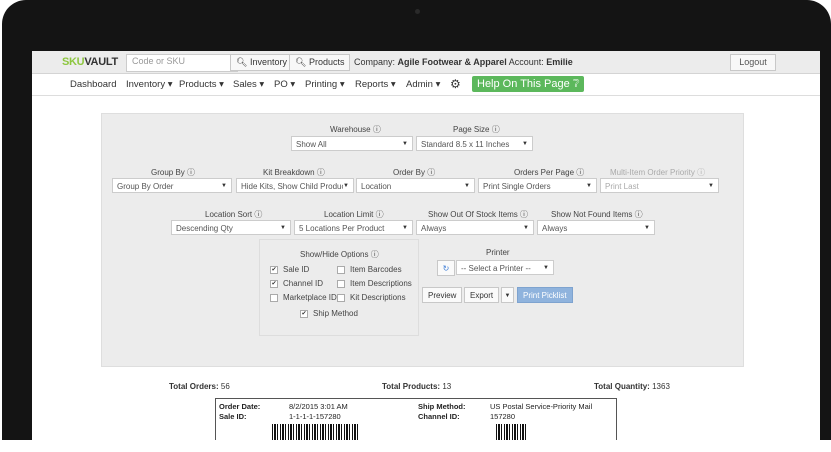 The width and height of the screenshot is (831, 452). What do you see at coordinates (233, 416) in the screenshot?
I see `sale-id-label: Sale ID:` at bounding box center [233, 416].